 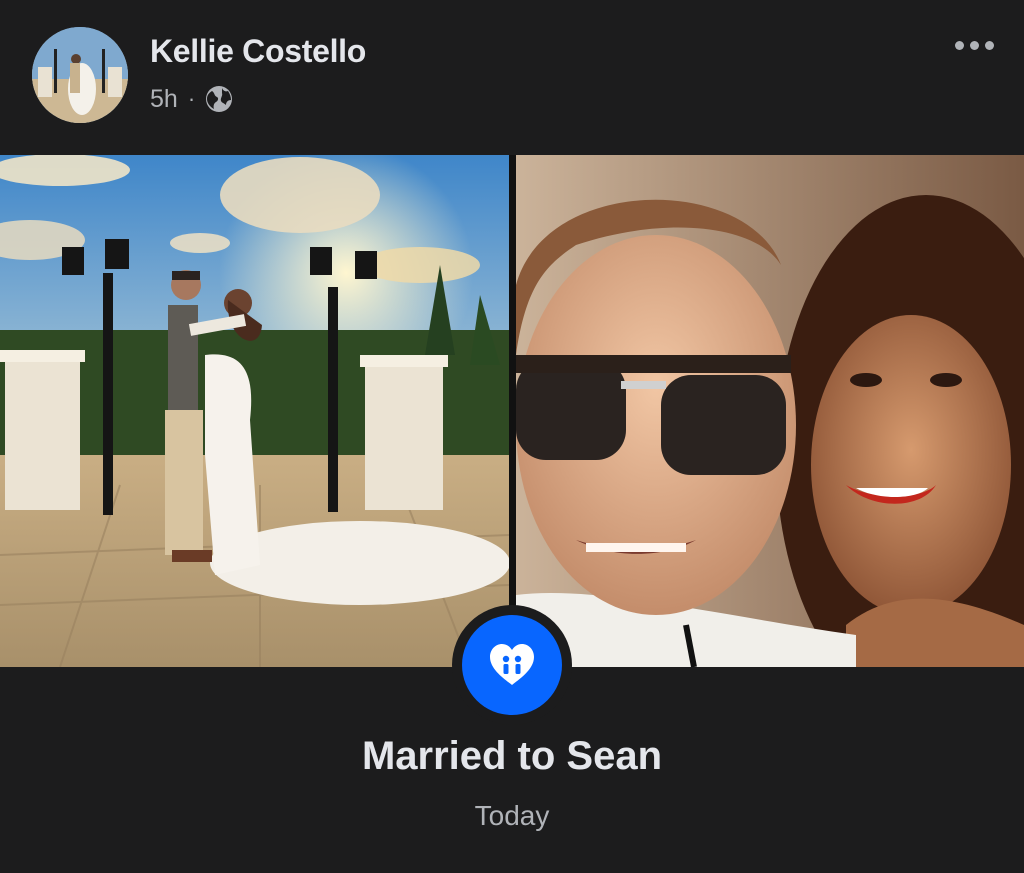 What do you see at coordinates (512, 815) in the screenshot?
I see `life-event-date: Today` at bounding box center [512, 815].